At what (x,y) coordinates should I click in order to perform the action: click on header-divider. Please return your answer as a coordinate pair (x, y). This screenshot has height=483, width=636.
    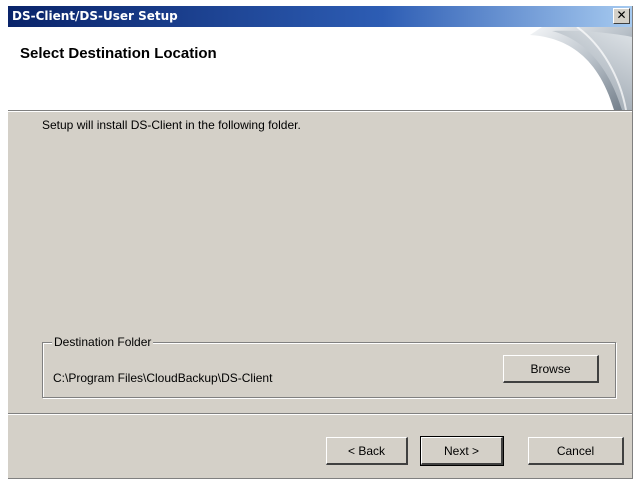
    Looking at the image, I should click on (320, 111).